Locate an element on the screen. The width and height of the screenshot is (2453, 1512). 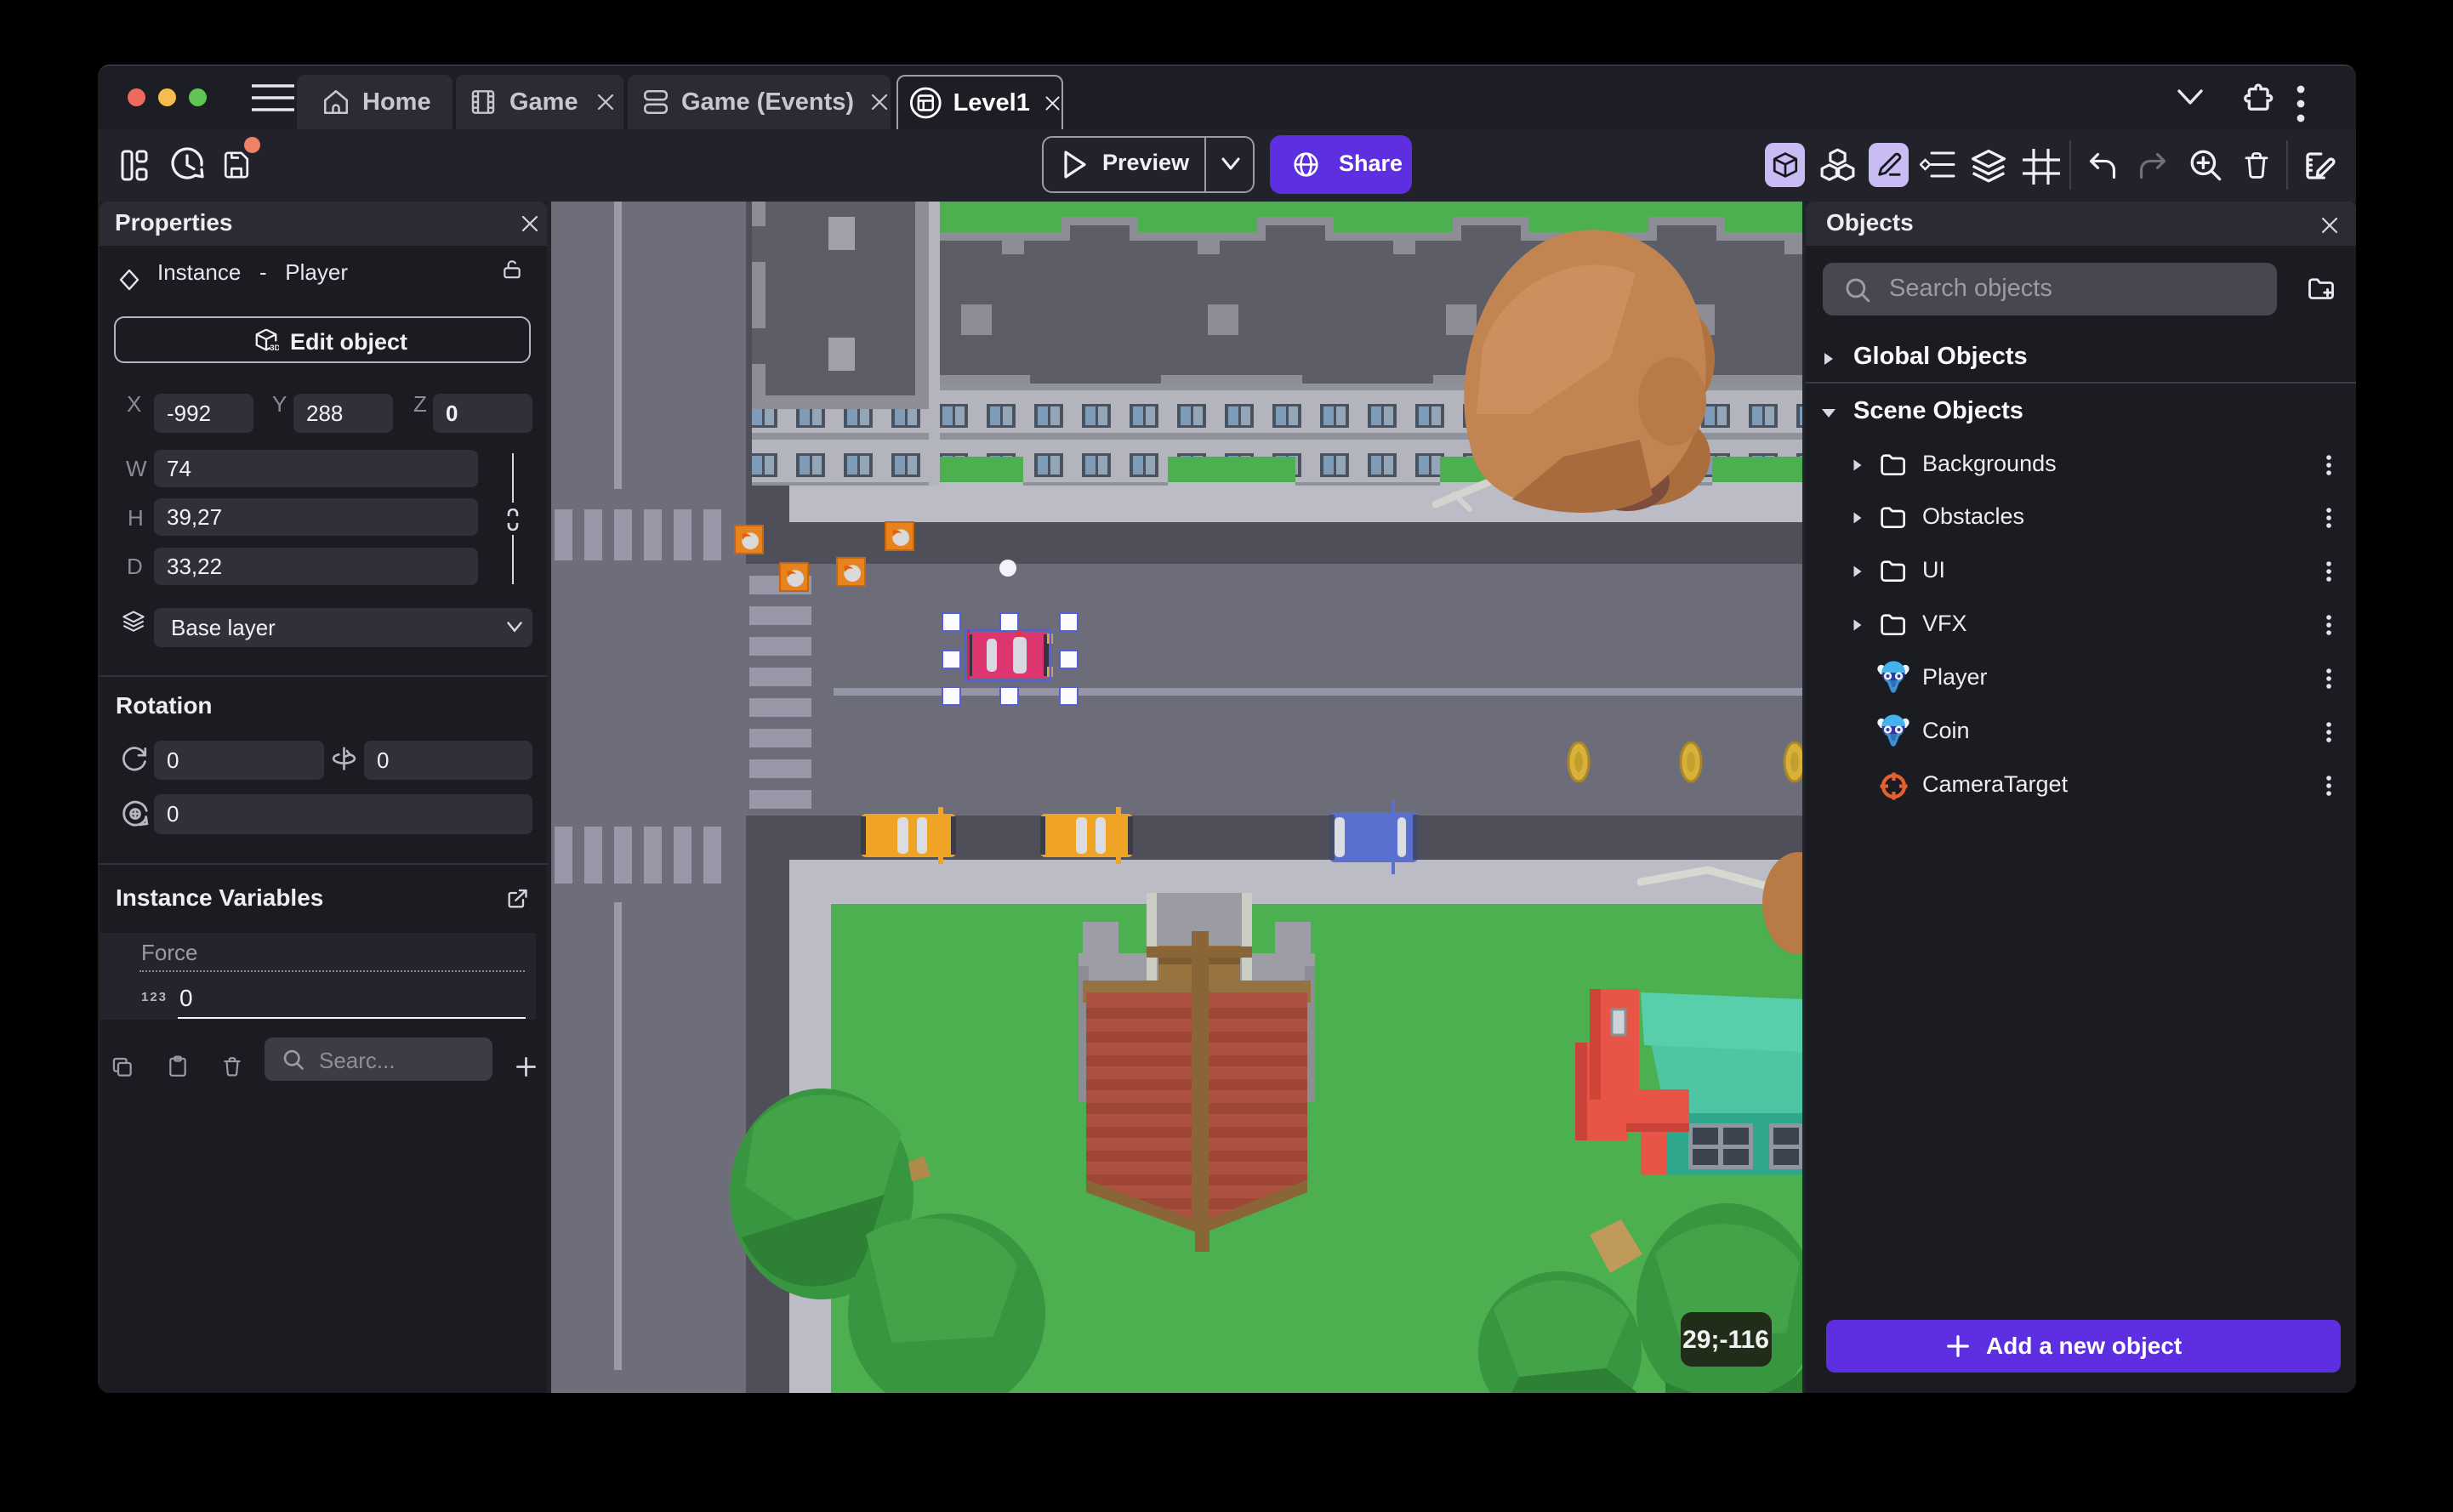
svg-text: 29;-116 is located at coordinates (1725, 1340).